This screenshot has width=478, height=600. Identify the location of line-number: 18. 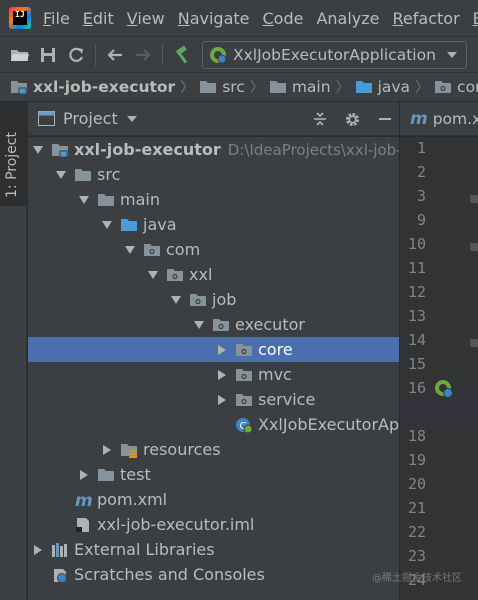
(416, 436).